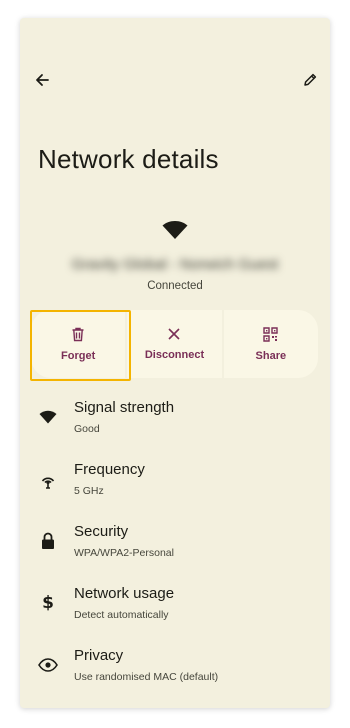 The width and height of the screenshot is (350, 728). What do you see at coordinates (175, 607) in the screenshot?
I see `detail-row-network-usage: $ Network usage Detect automatically` at bounding box center [175, 607].